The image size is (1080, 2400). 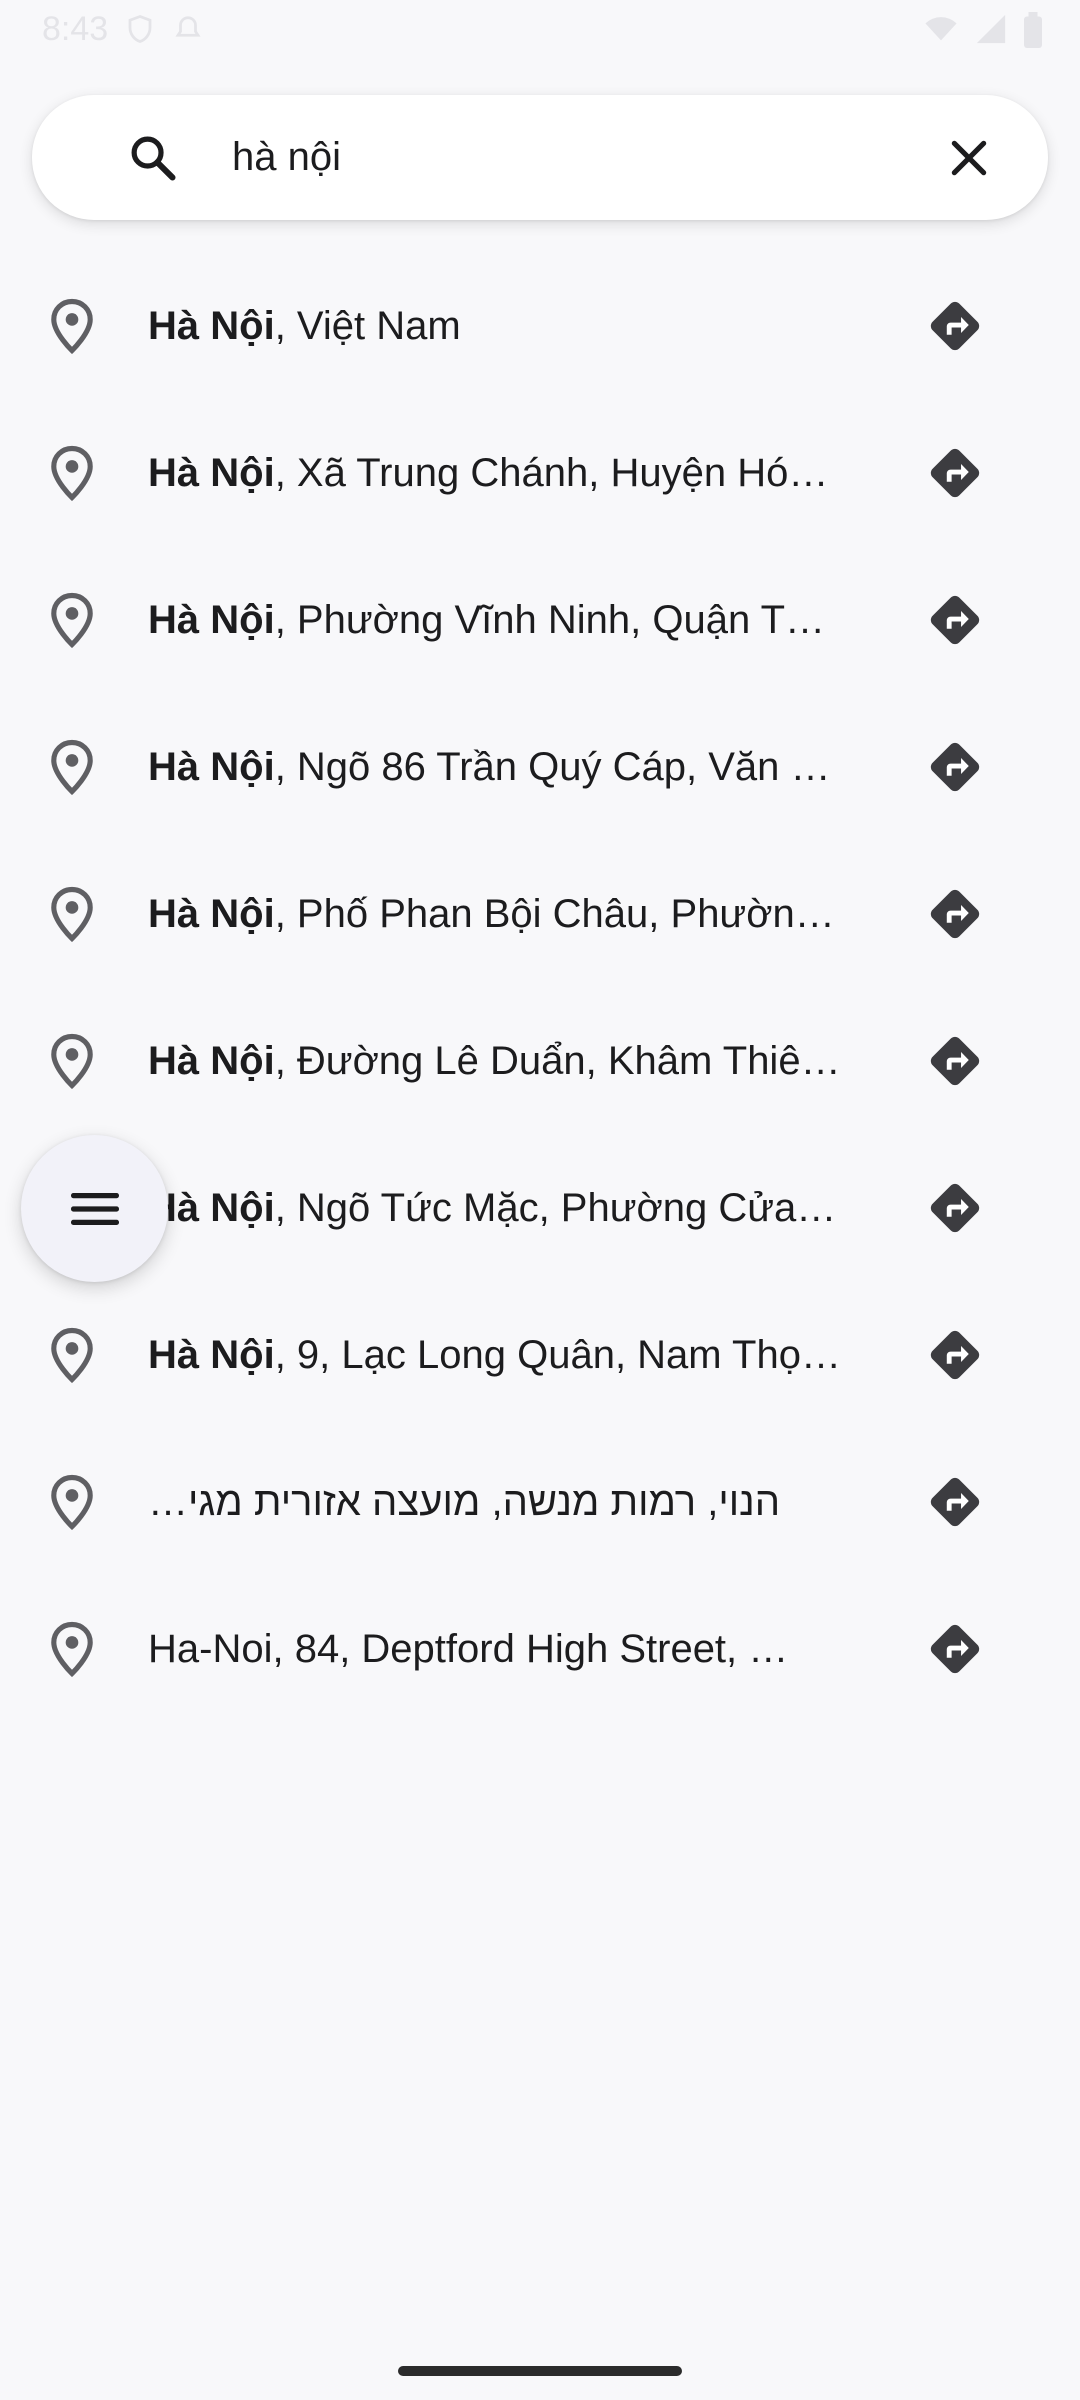 I want to click on result-label: Hà Nội, Việt Nam, so click(x=495, y=326).